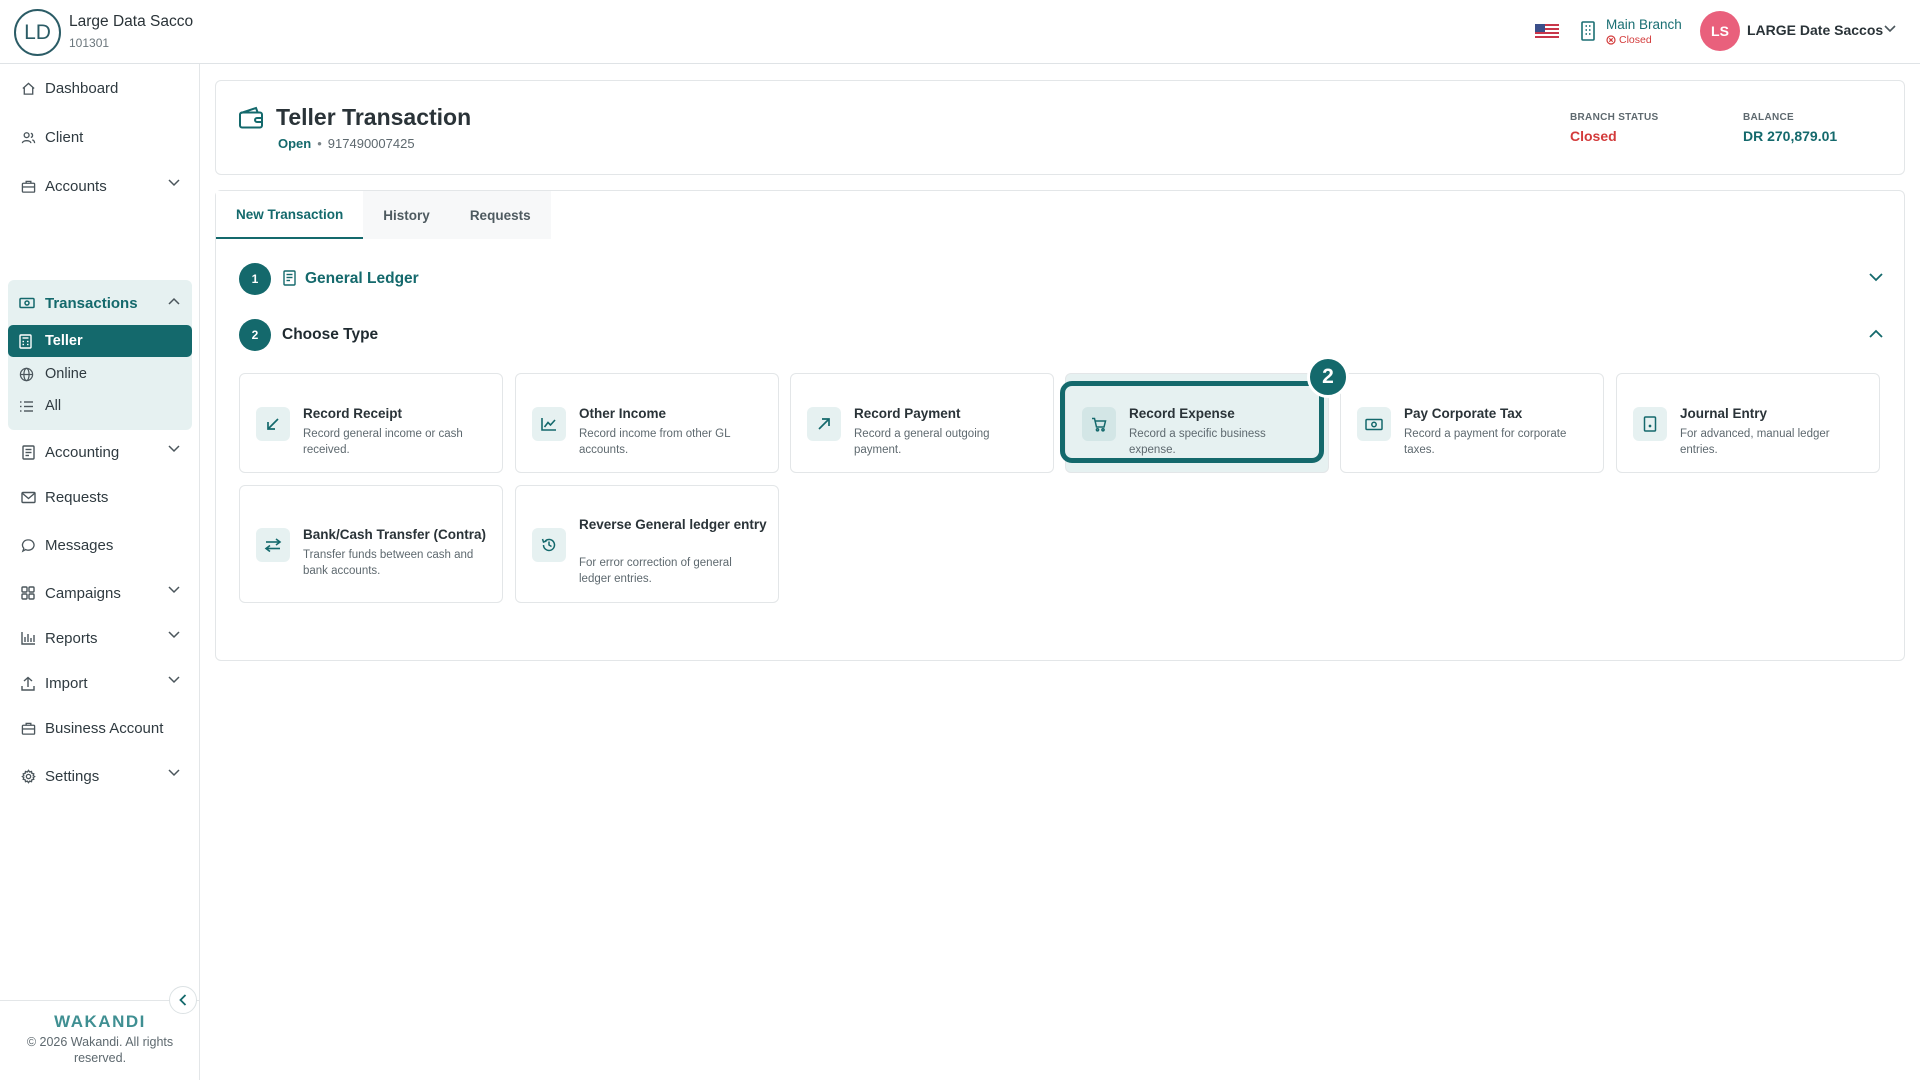 Image resolution: width=1920 pixels, height=1080 pixels. What do you see at coordinates (1755, 442) in the screenshot?
I see `option-description: For advanced, manual ledger entries.` at bounding box center [1755, 442].